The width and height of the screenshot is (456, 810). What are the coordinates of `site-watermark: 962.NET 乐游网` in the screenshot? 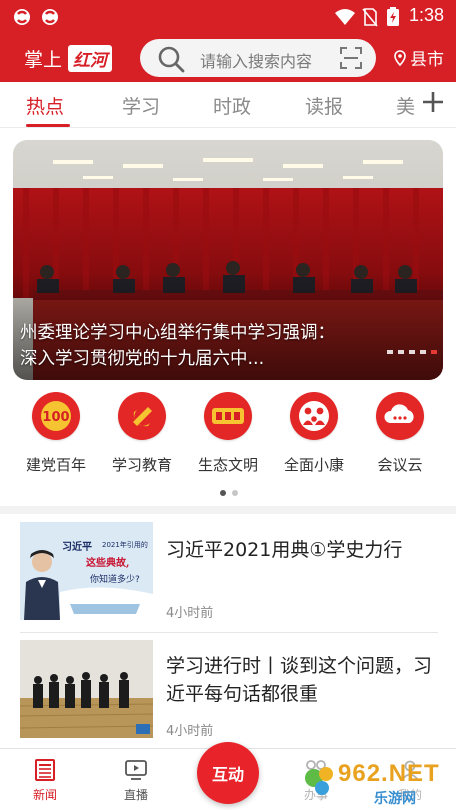 It's located at (375, 784).